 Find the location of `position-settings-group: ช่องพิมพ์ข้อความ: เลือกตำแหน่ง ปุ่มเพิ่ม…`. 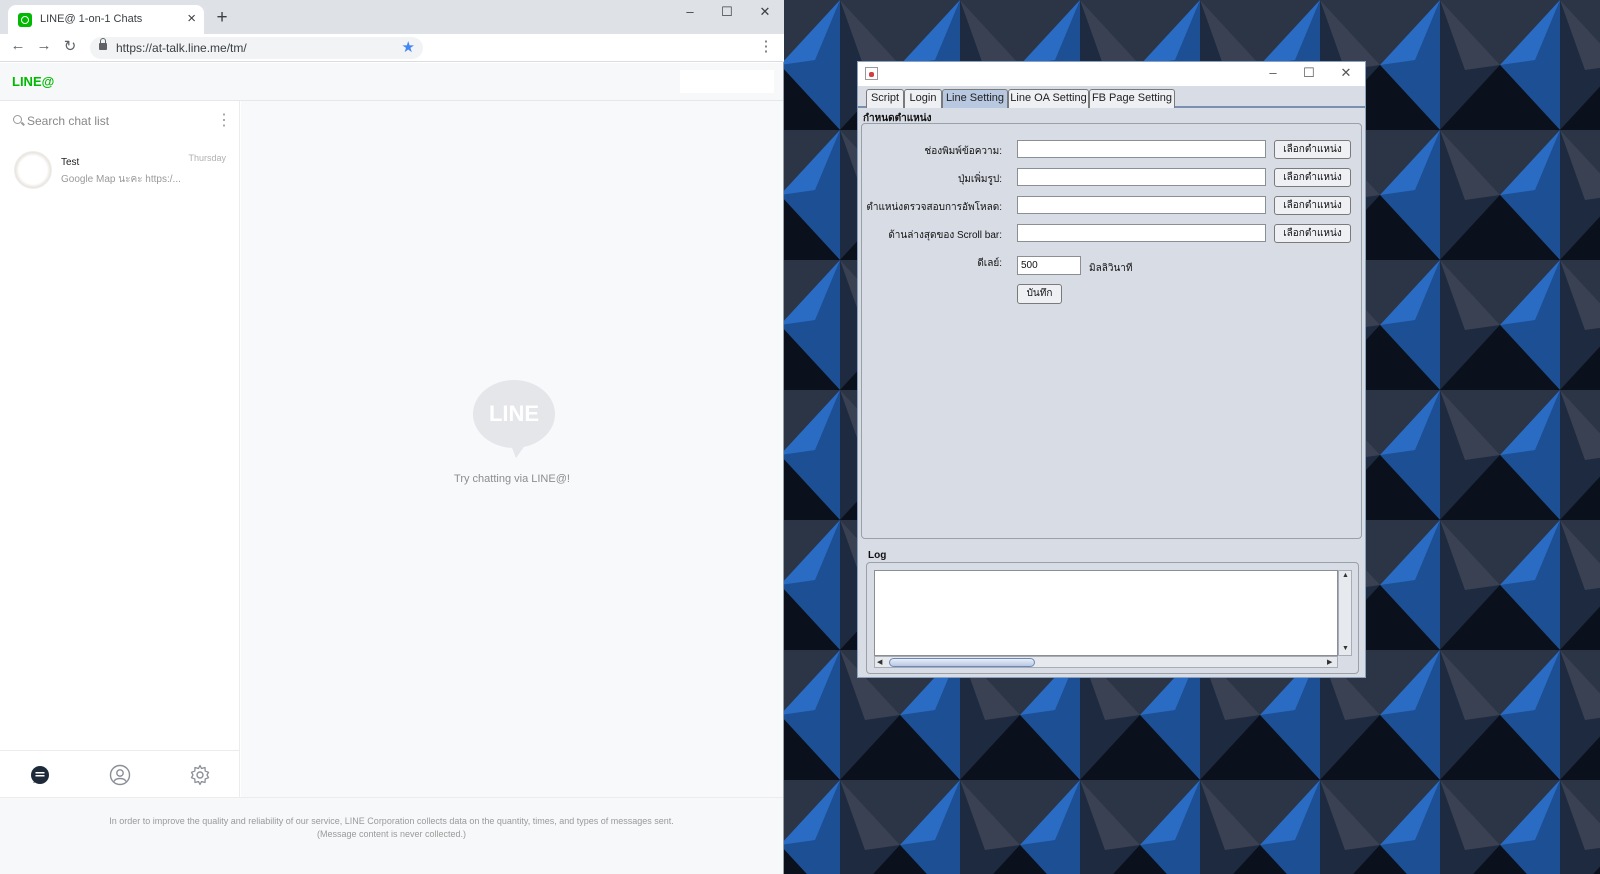

position-settings-group: ช่องพิมพ์ข้อความ: เลือกตำแหน่ง ปุ่มเพิ่ม… is located at coordinates (1111, 331).